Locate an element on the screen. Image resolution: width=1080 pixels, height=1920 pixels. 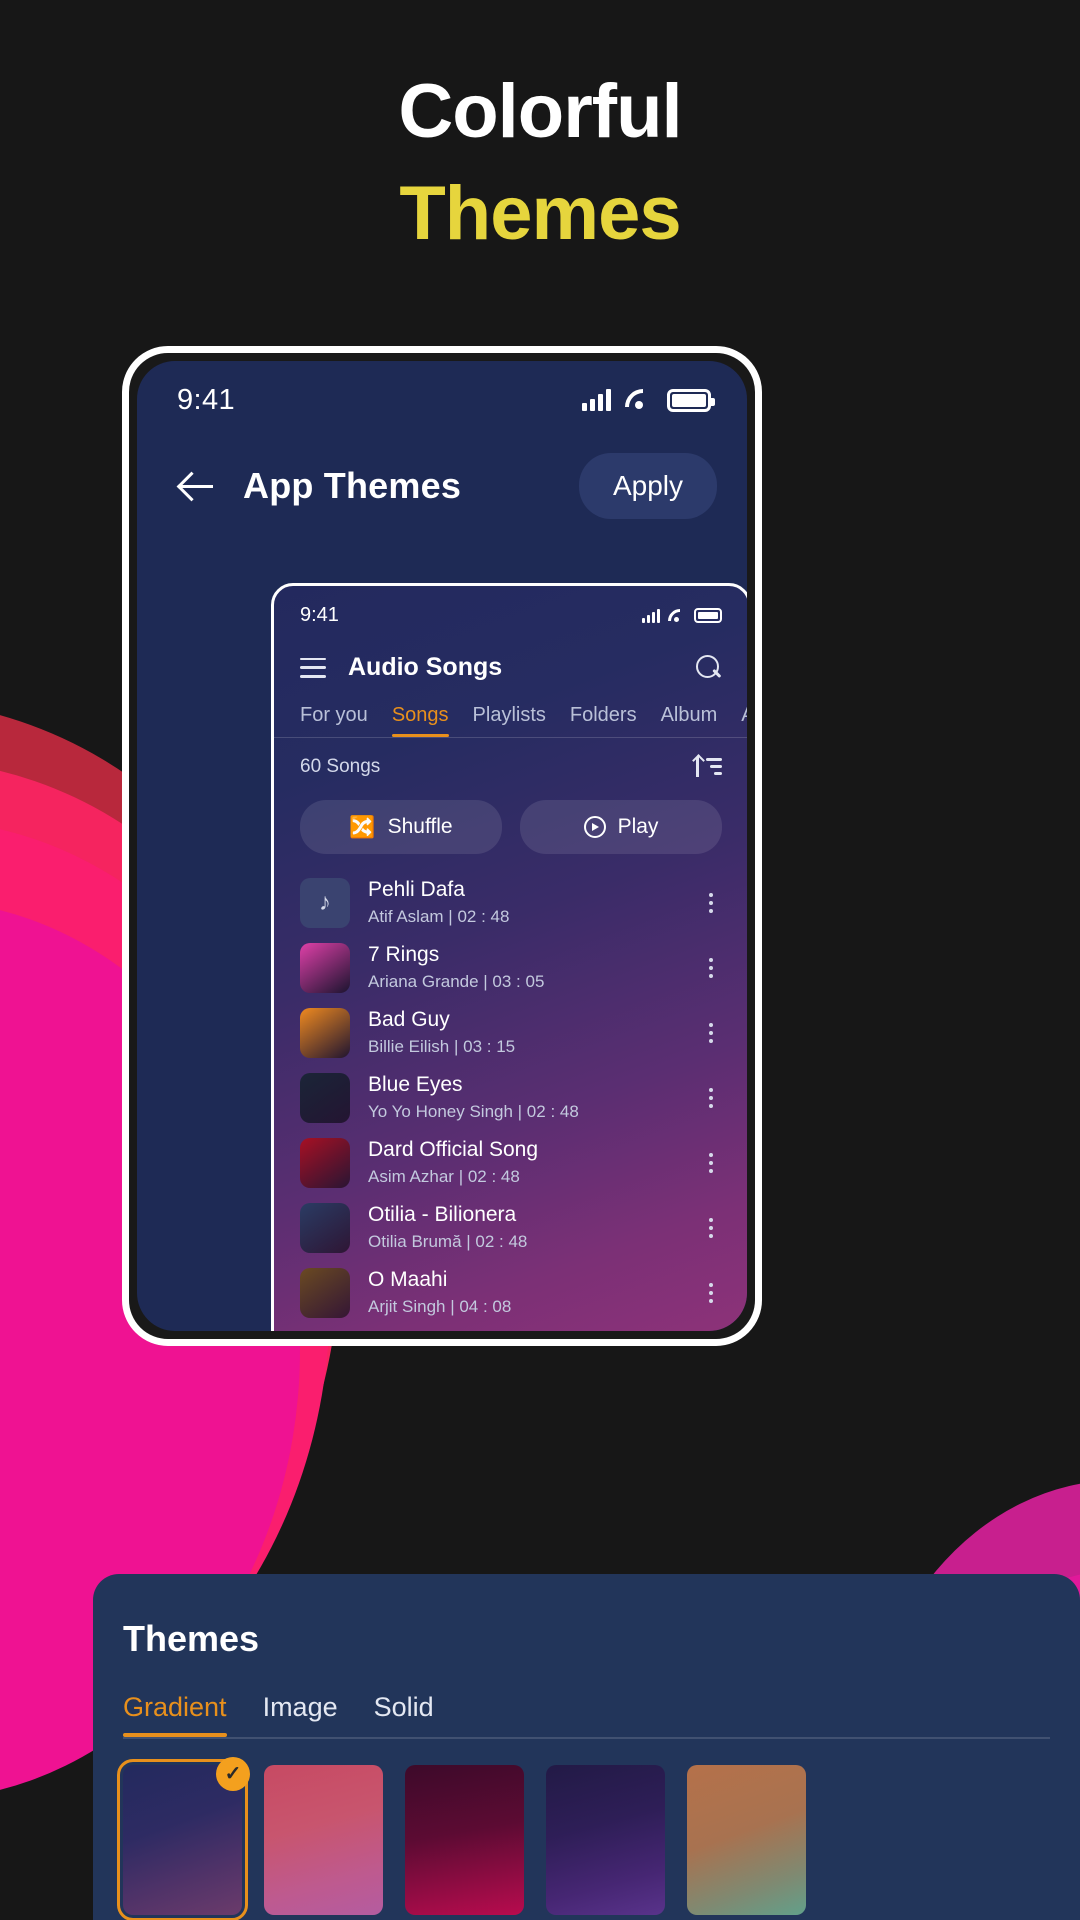
song-title: 7 Rings is located at coordinates (404, 954).